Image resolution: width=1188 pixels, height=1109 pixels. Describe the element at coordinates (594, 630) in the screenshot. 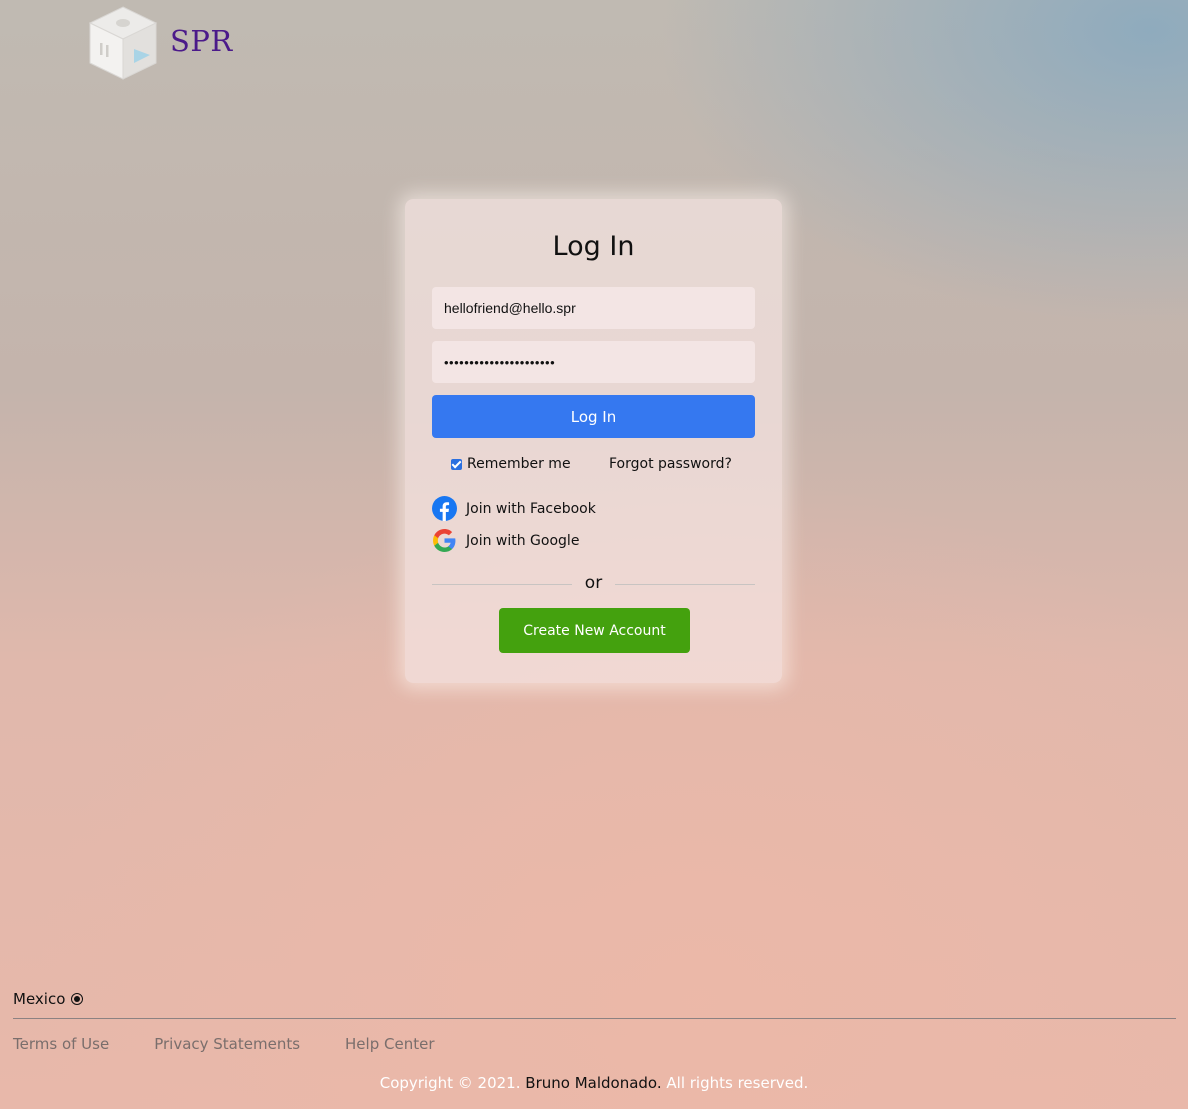

I see `create-account-button: Create New Account` at that location.